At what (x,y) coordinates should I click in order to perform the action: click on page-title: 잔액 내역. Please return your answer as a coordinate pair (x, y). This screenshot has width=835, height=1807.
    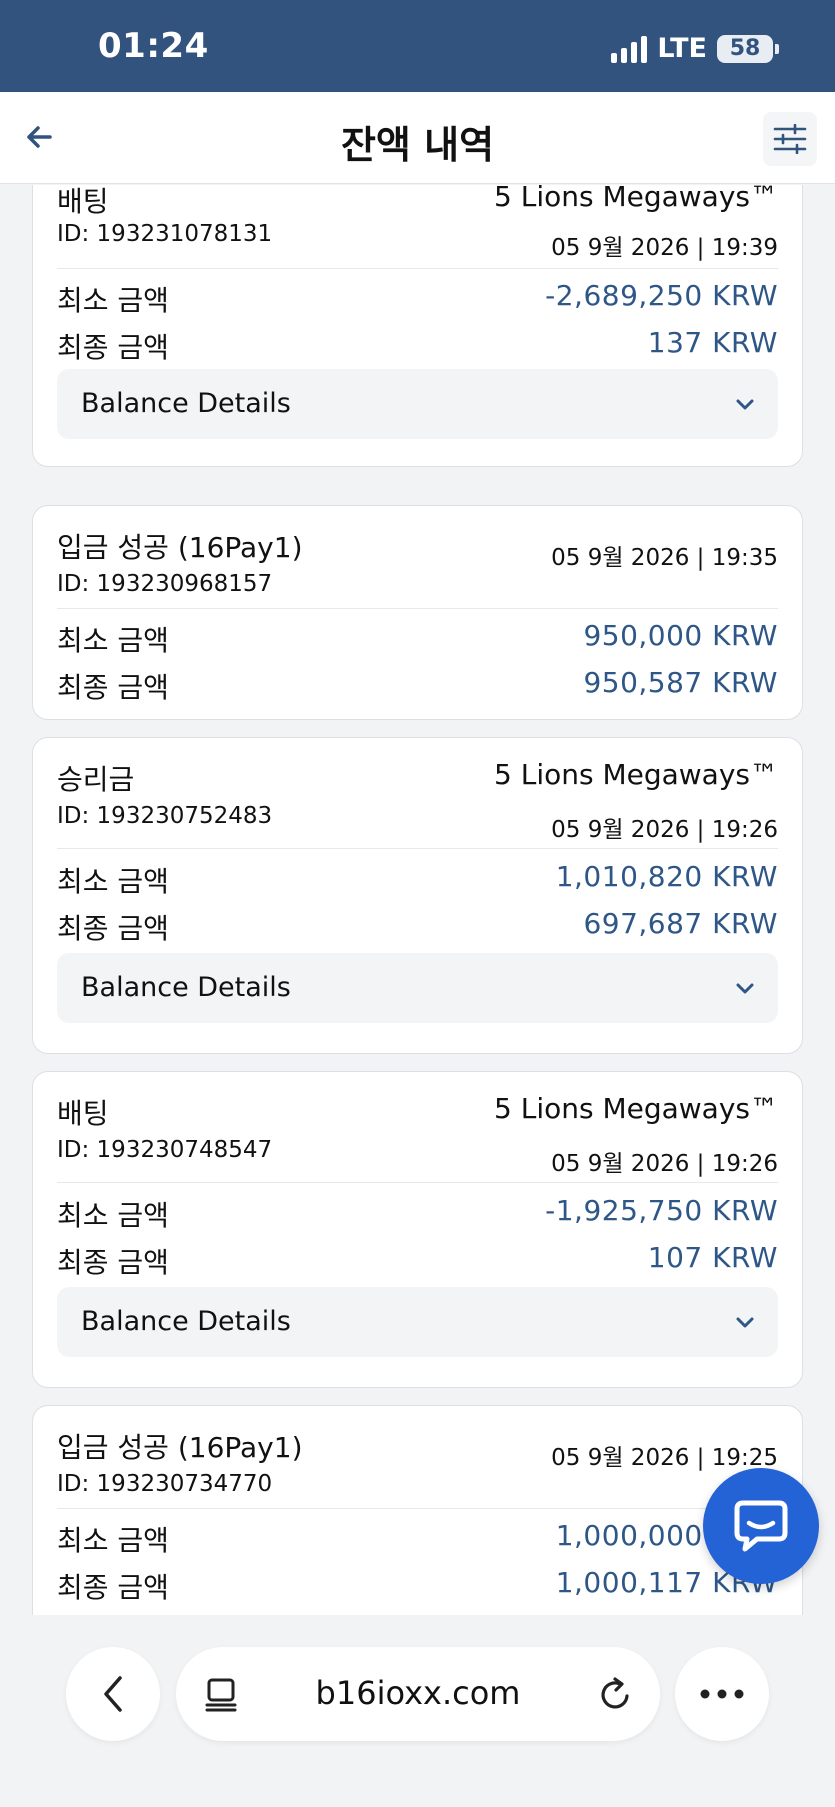
    Looking at the image, I should click on (417, 145).